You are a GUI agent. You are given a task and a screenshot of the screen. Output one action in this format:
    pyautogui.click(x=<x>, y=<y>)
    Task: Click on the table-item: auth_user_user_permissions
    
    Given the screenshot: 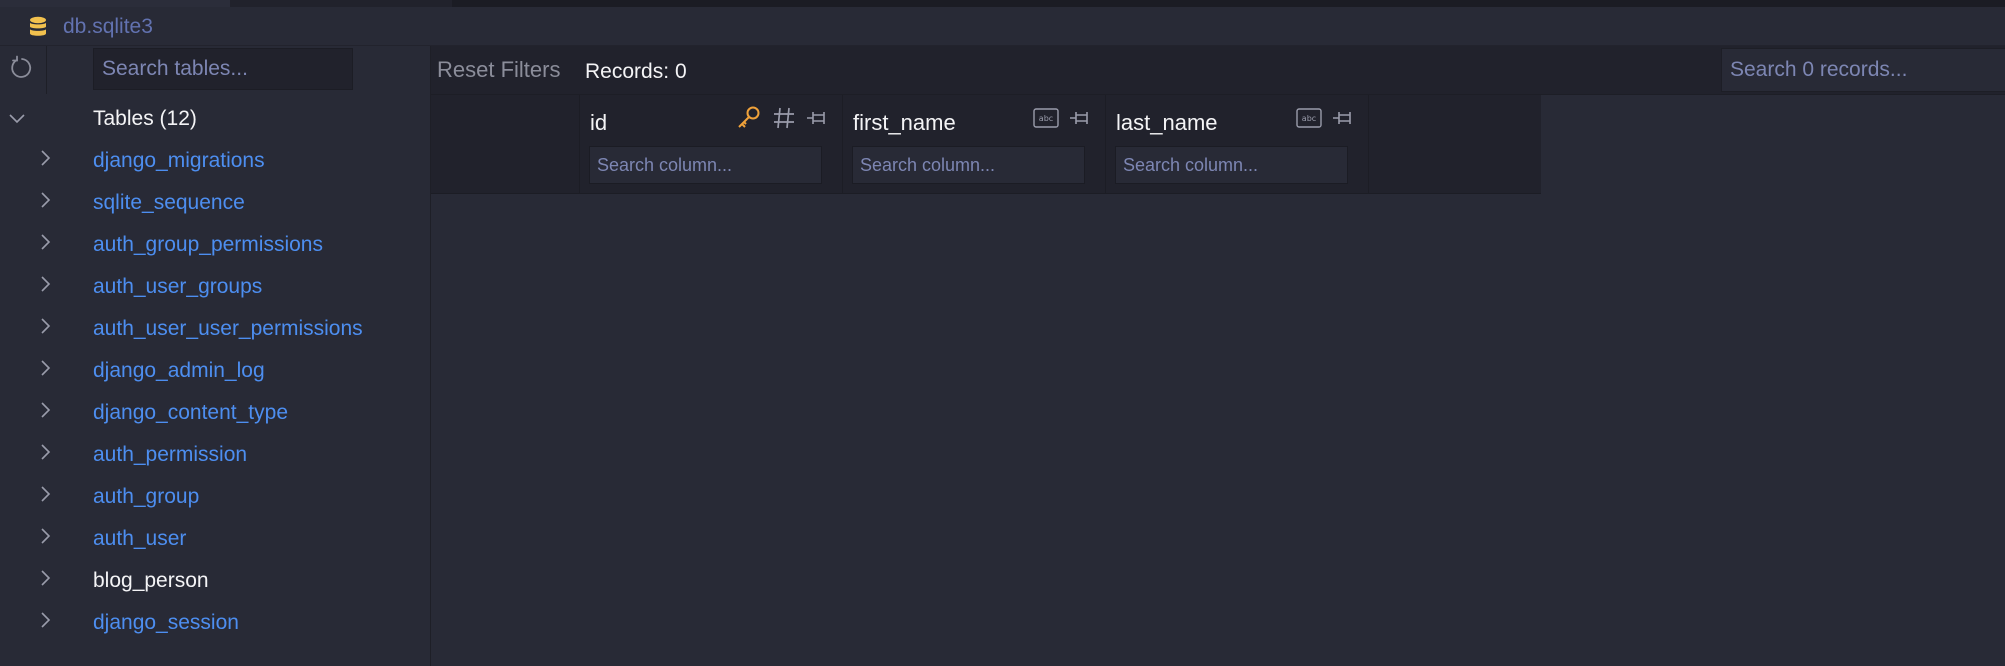 What is the action you would take?
    pyautogui.click(x=215, y=329)
    